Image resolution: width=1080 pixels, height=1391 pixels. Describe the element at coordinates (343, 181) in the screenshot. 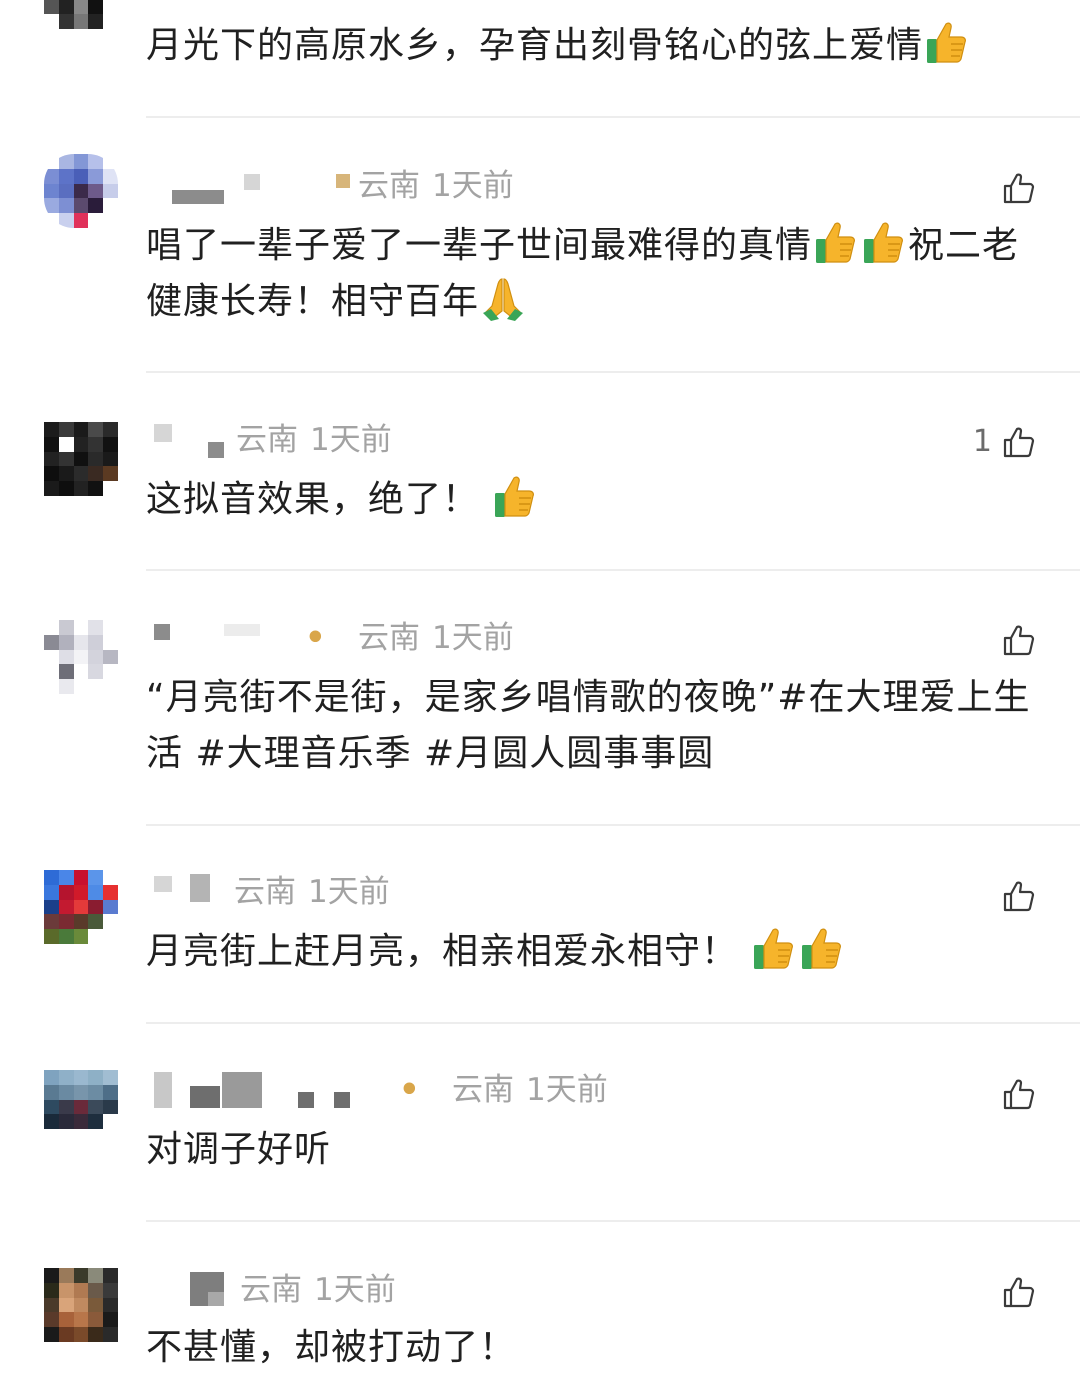

I see `badge-redacted` at that location.